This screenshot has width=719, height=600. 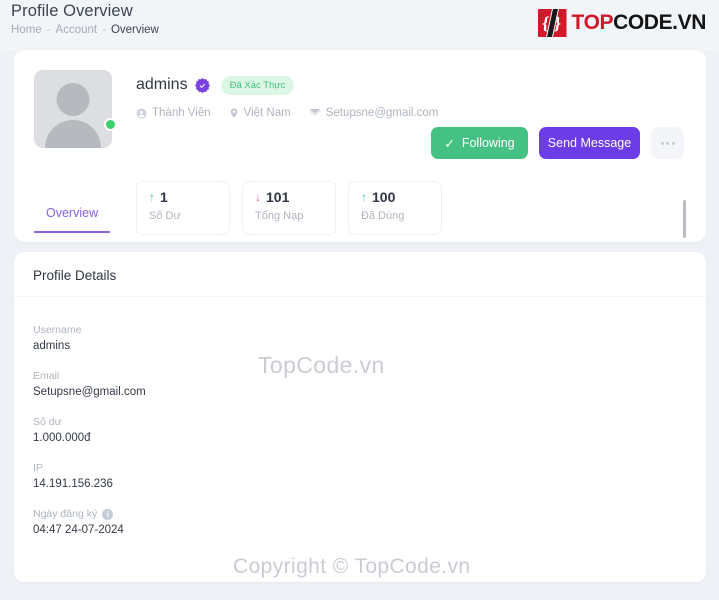 What do you see at coordinates (62, 438) in the screenshot?
I see `field-balance-value: 1.000.000đ` at bounding box center [62, 438].